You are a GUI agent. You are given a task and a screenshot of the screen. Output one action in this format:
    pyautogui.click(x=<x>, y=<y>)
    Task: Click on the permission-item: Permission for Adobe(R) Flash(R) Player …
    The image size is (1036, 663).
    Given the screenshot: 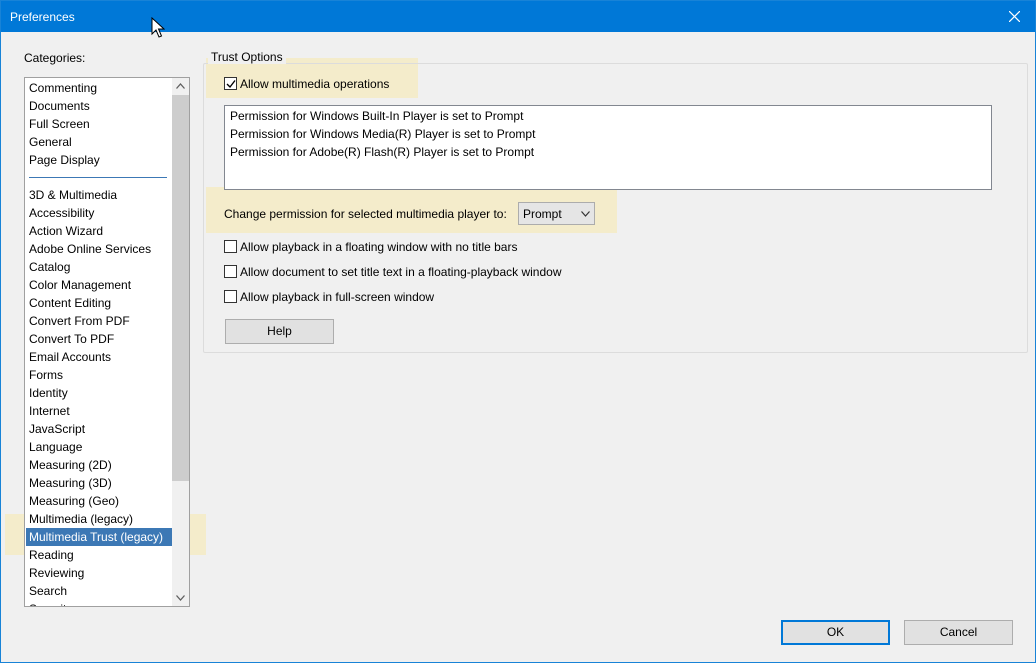 What is the action you would take?
    pyautogui.click(x=382, y=152)
    